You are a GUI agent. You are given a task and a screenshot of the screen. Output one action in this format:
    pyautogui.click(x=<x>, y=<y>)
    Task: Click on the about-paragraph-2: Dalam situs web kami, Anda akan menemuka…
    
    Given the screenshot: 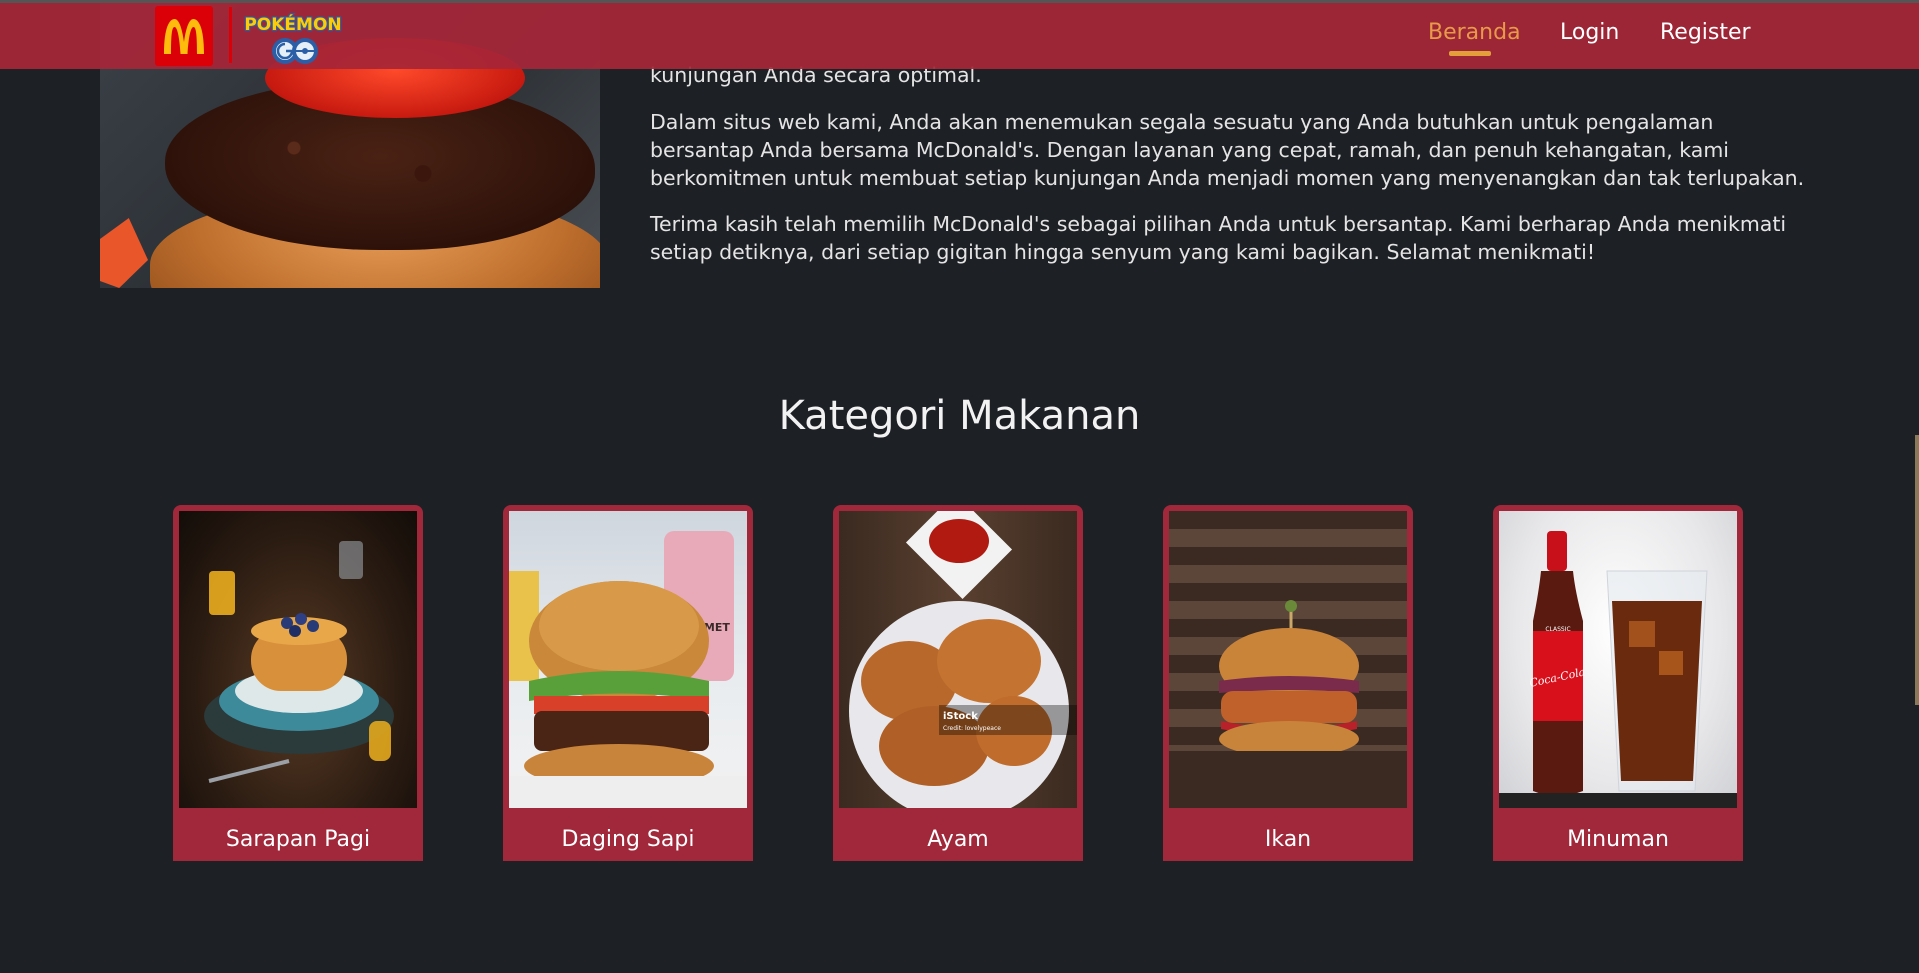 What is the action you would take?
    pyautogui.click(x=1227, y=150)
    